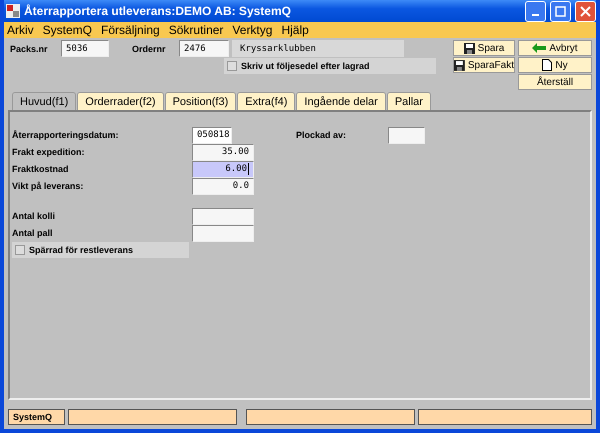  Describe the element at coordinates (223, 152) in the screenshot. I see `number-field: 35.00` at that location.